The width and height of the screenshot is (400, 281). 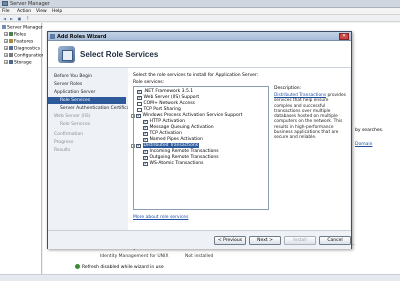 What do you see at coordinates (11, 34) in the screenshot?
I see `roles-icon` at bounding box center [11, 34].